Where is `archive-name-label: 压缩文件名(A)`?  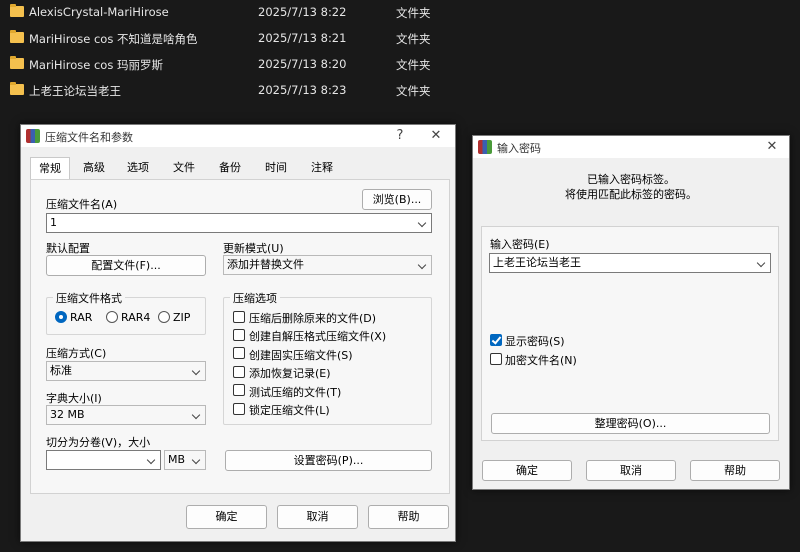
archive-name-label: 压缩文件名(A) is located at coordinates (82, 204).